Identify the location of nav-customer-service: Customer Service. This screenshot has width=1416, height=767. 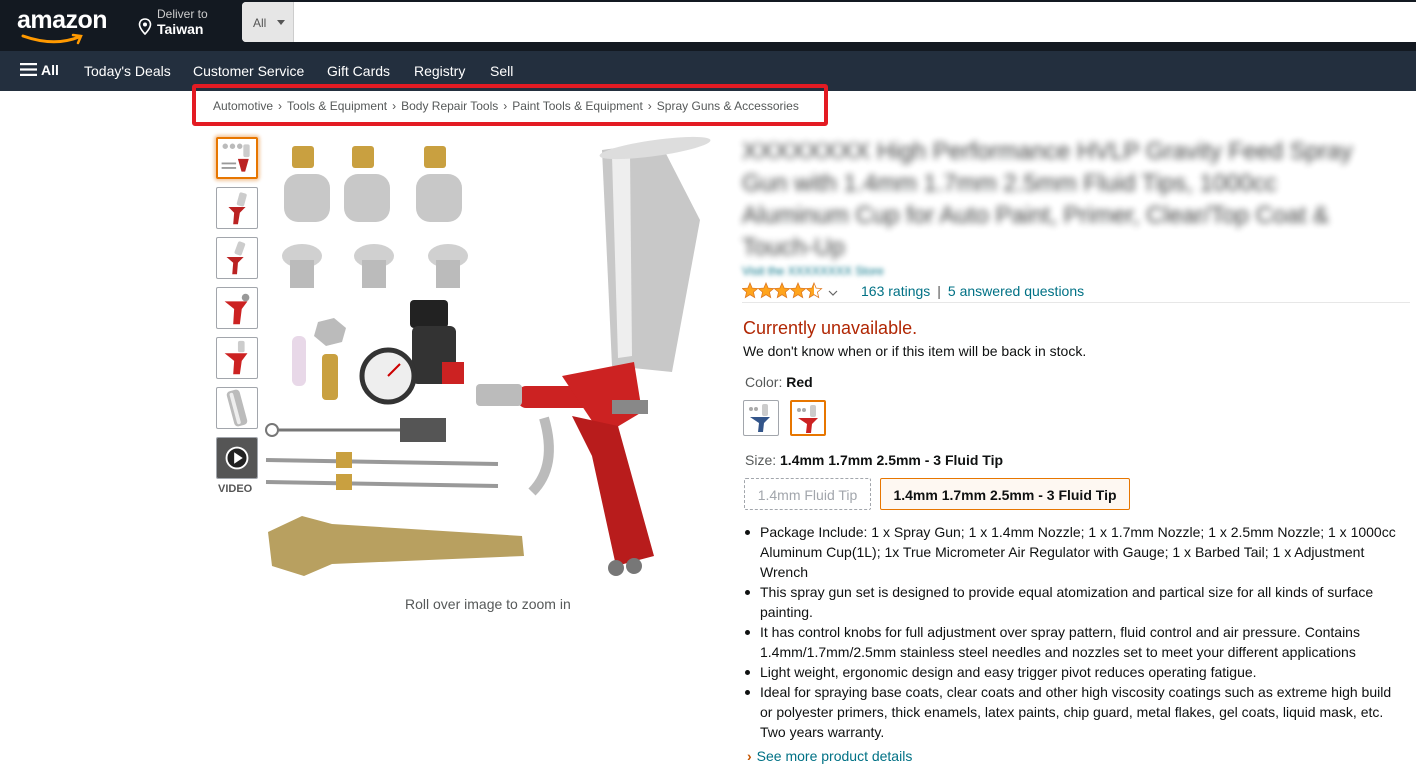
(248, 71).